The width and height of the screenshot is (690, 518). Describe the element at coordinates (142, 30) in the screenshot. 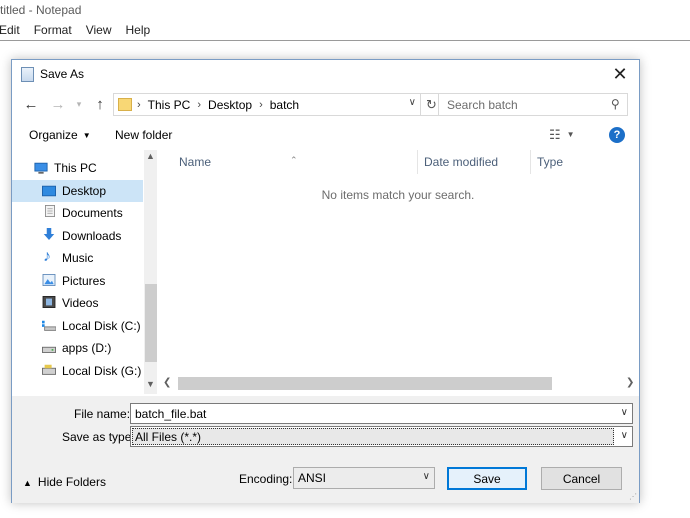

I see `menu-help: Help` at that location.